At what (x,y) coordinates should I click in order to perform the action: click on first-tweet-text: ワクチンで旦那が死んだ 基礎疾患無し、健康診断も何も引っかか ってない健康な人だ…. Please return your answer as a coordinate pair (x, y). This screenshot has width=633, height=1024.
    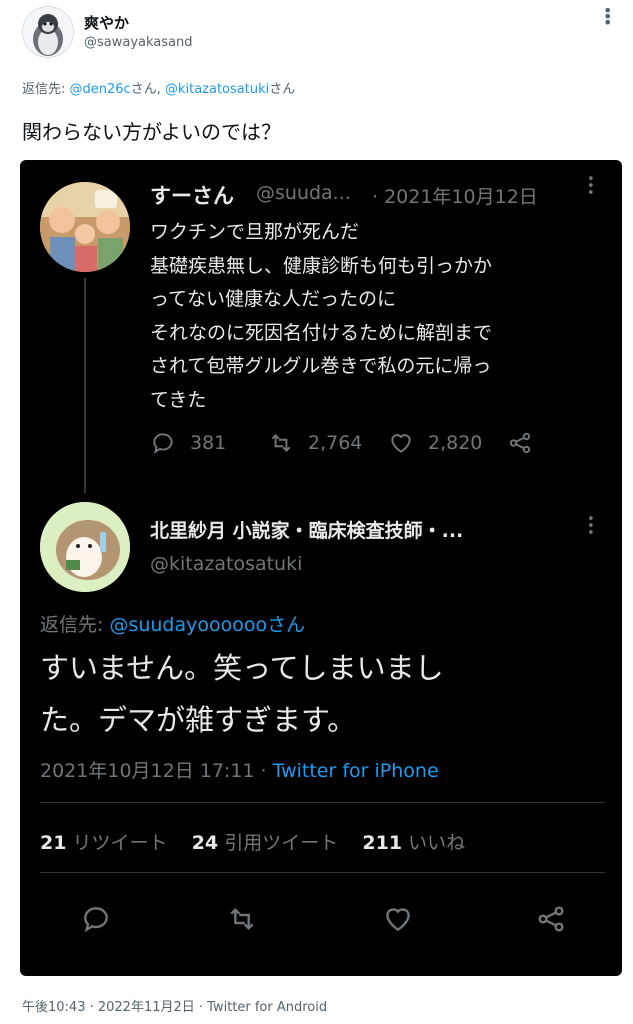
    Looking at the image, I should click on (321, 317).